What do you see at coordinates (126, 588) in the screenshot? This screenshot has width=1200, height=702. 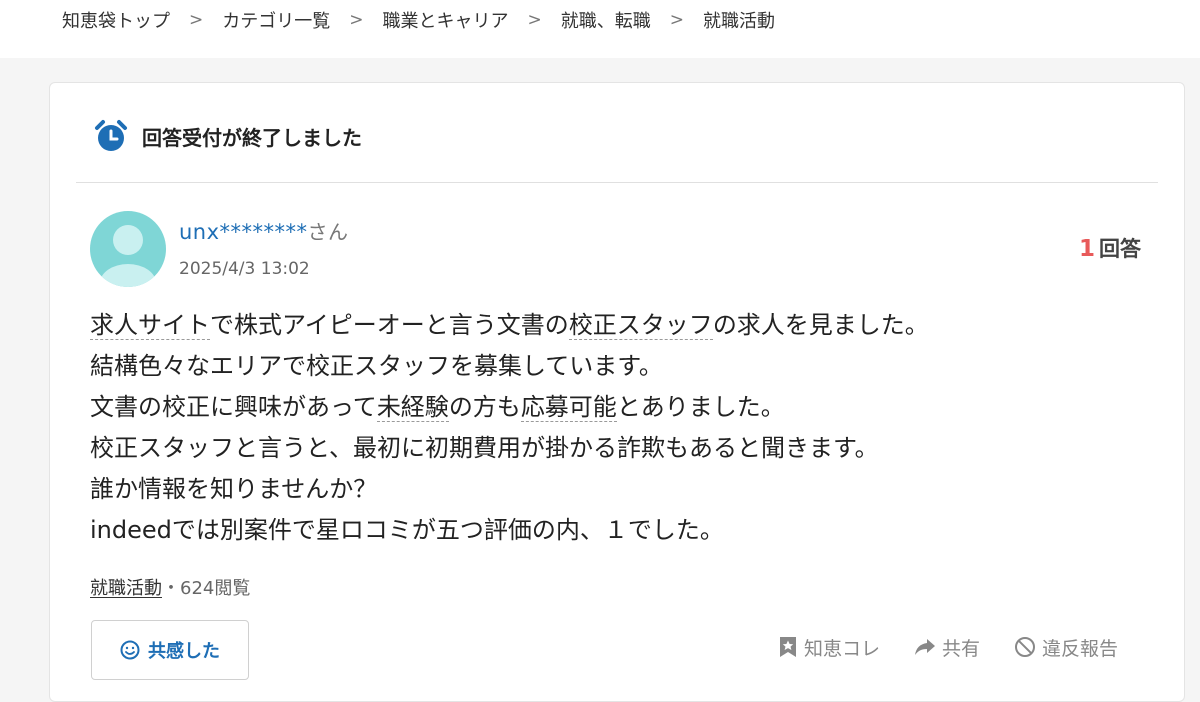 I see `category-tag-link: 就職活動` at bounding box center [126, 588].